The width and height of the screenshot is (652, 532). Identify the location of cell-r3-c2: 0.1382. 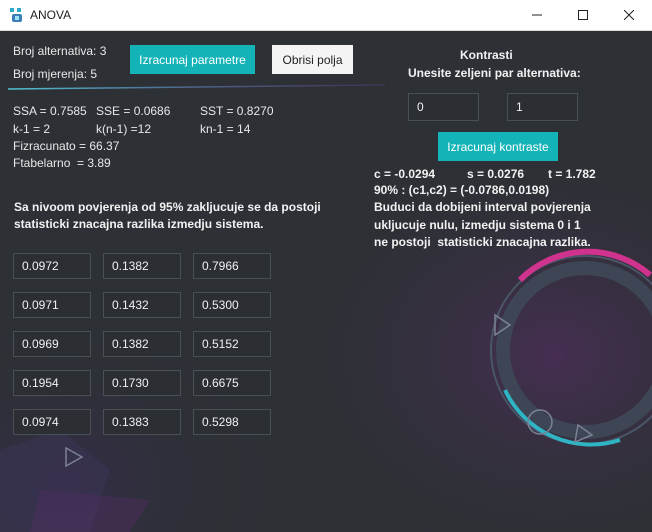
(142, 344).